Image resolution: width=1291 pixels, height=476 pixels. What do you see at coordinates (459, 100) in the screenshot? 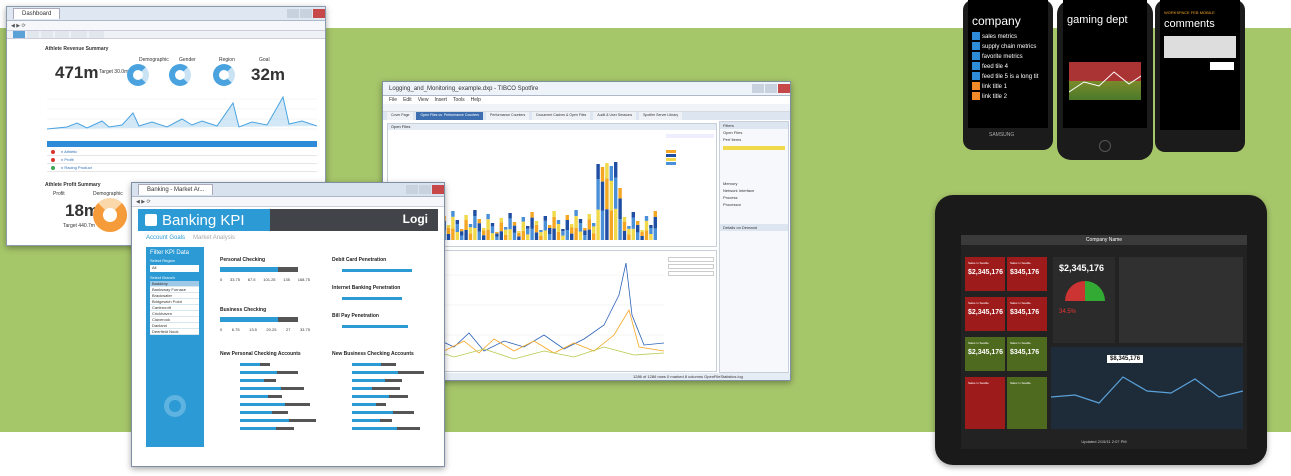
I see `menu-tools: Tools` at bounding box center [459, 100].